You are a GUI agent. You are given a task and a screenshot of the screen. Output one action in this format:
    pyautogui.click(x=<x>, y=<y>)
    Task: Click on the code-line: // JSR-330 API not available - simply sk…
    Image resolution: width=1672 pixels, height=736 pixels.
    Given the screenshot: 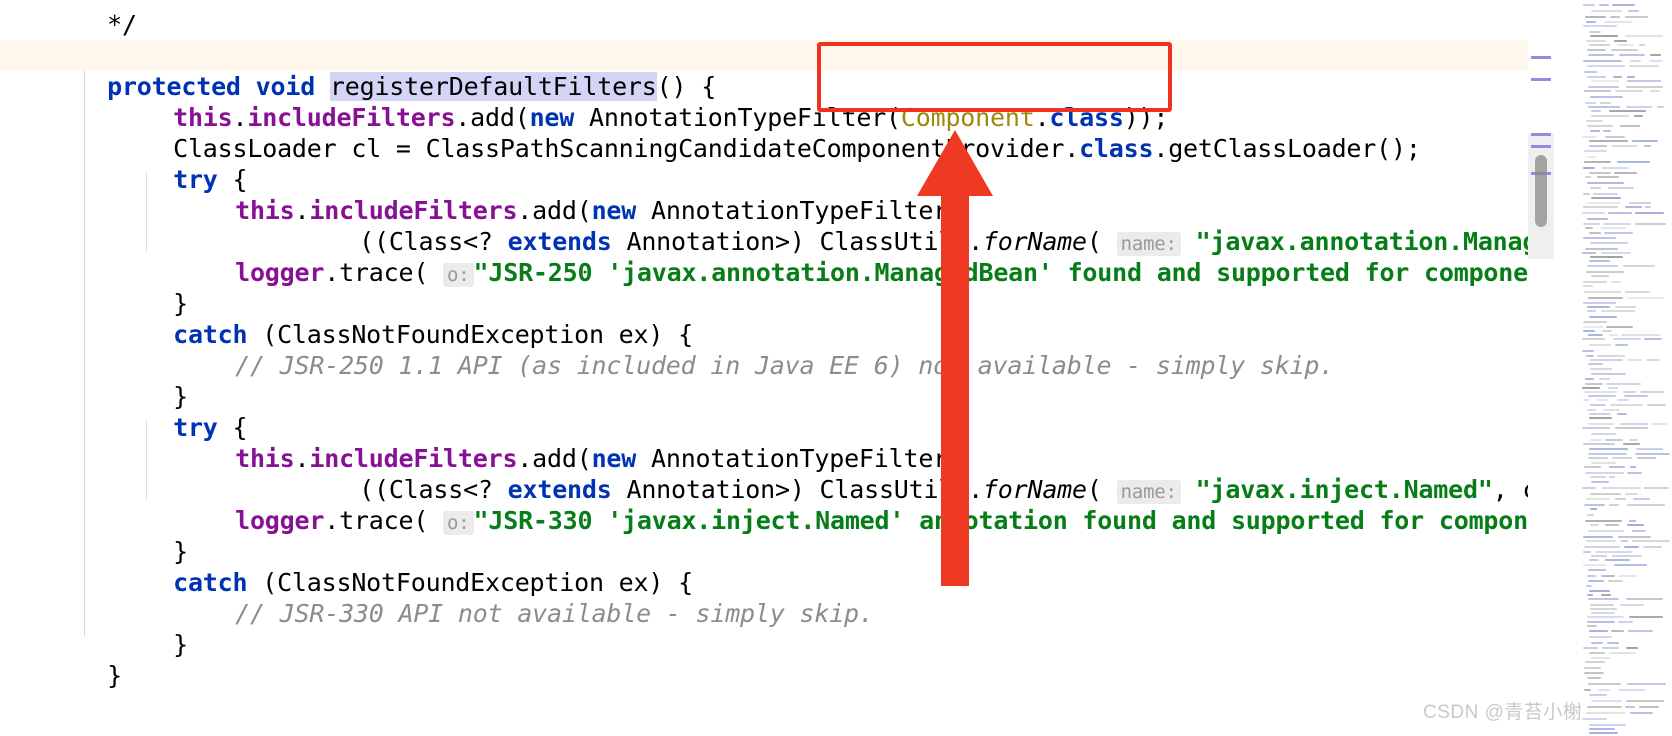 What is the action you would take?
    pyautogui.click(x=770, y=597)
    